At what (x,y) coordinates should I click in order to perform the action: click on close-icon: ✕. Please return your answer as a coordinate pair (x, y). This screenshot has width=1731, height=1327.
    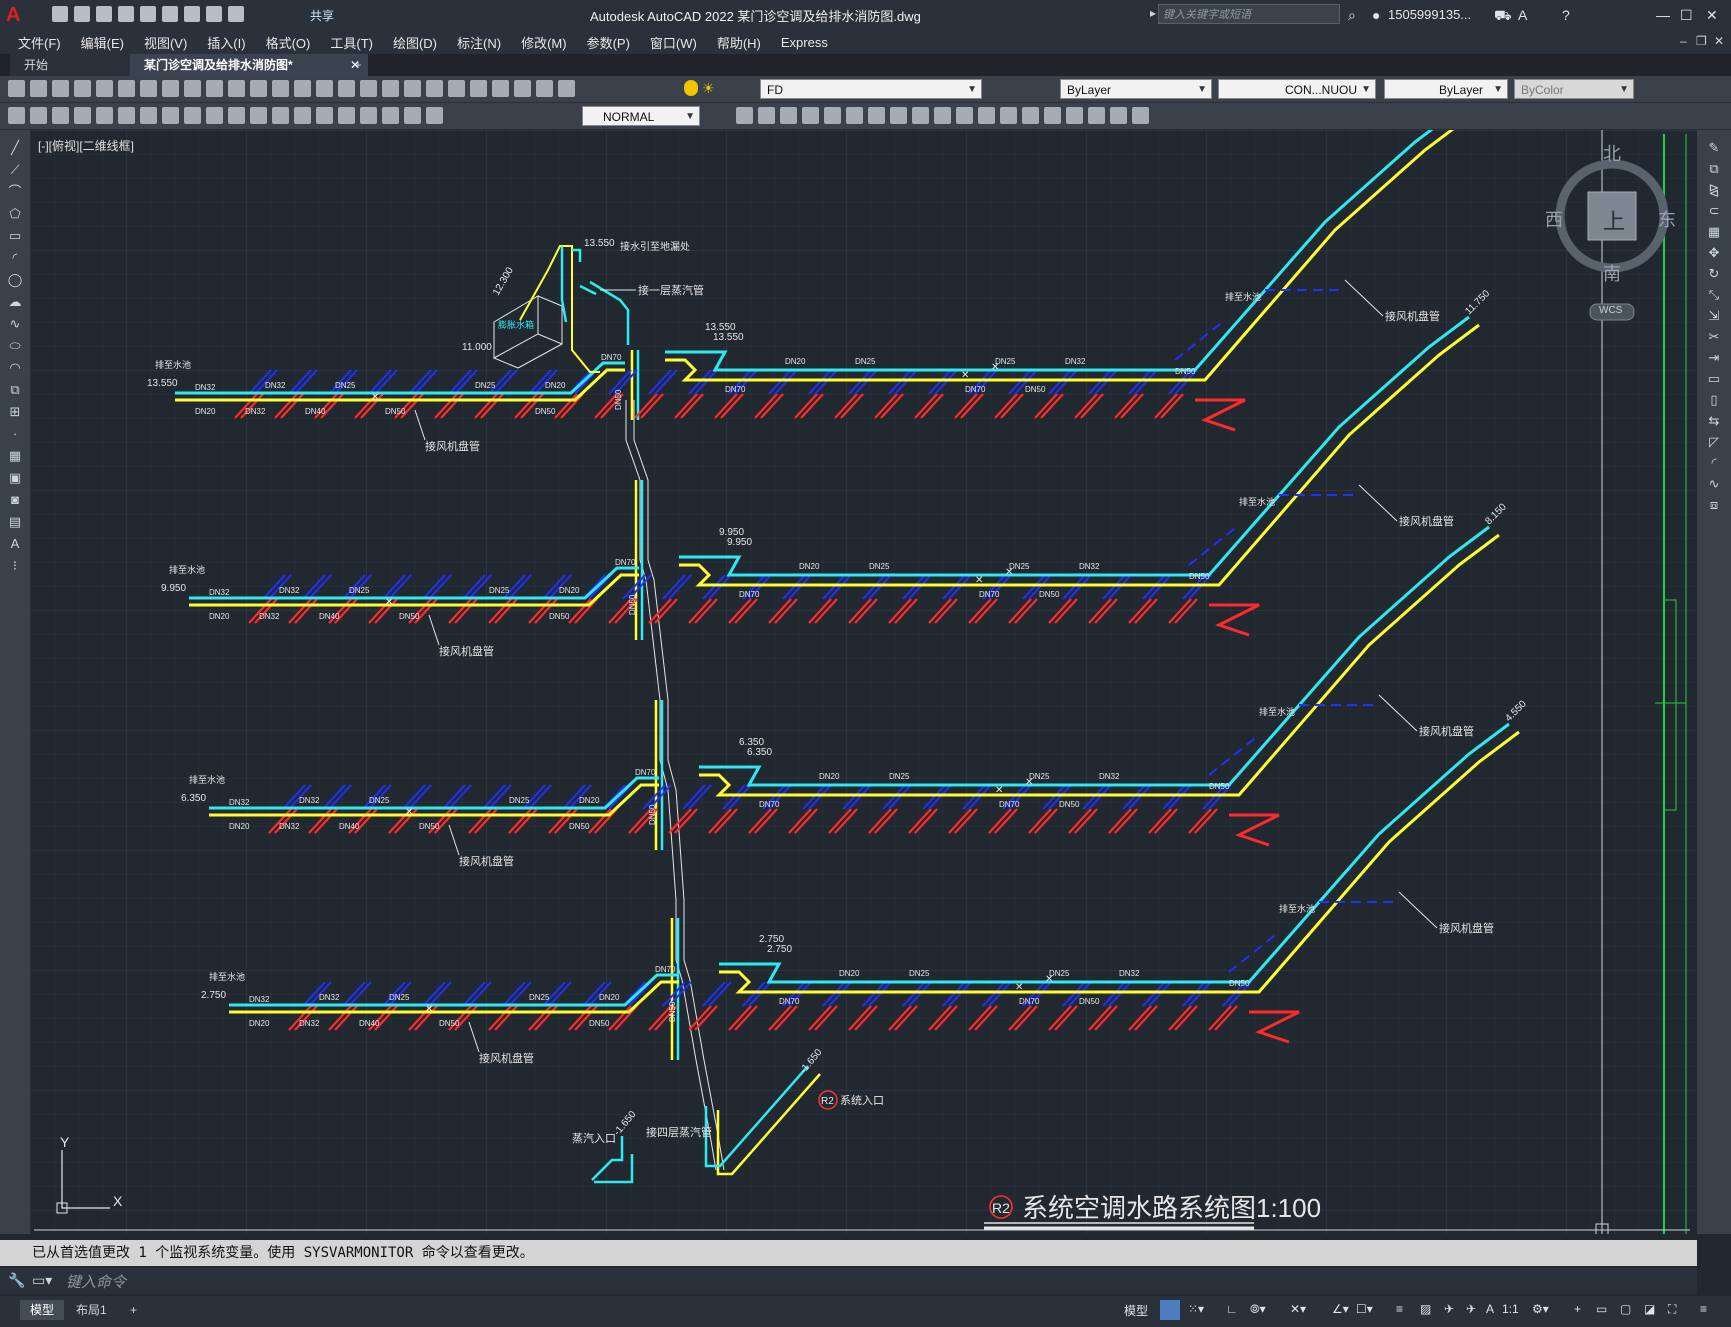
    Looking at the image, I should click on (1712, 15).